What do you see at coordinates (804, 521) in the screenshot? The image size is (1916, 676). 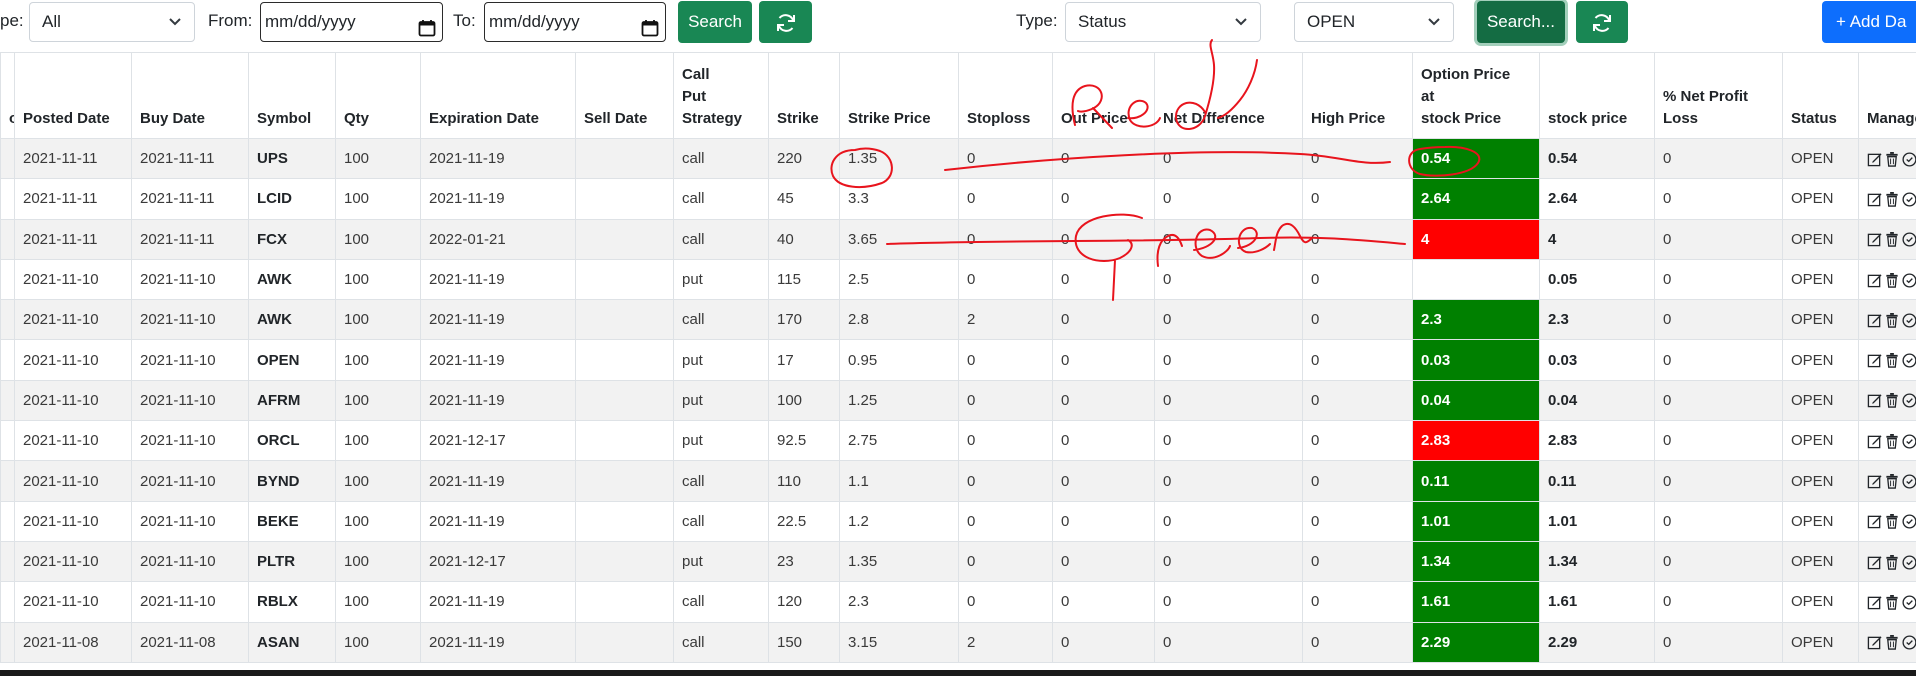 I see `cell-strike: 22.5` at bounding box center [804, 521].